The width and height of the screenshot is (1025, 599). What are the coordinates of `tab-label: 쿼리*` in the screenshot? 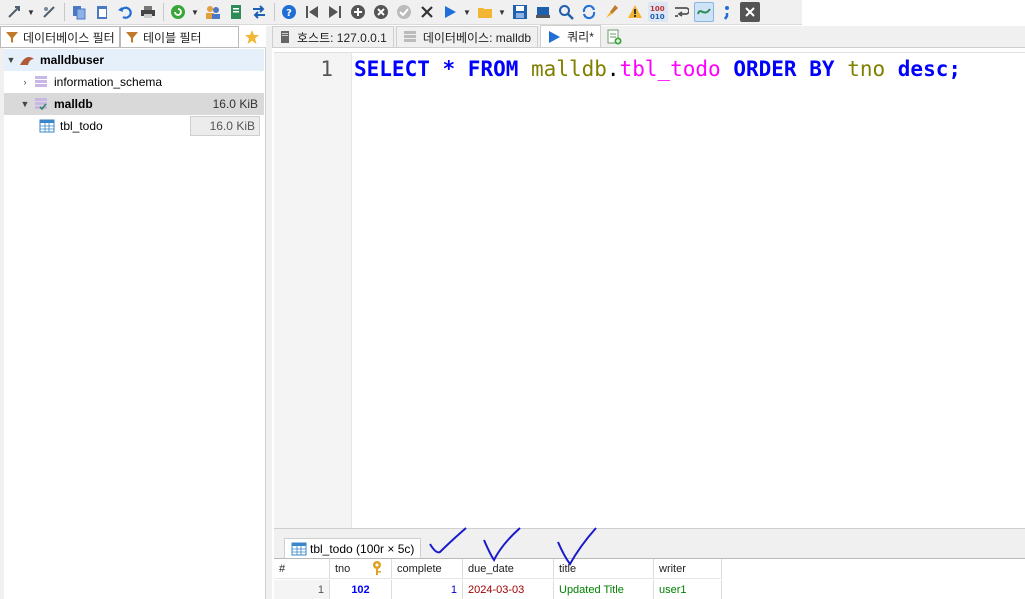 It's located at (580, 37).